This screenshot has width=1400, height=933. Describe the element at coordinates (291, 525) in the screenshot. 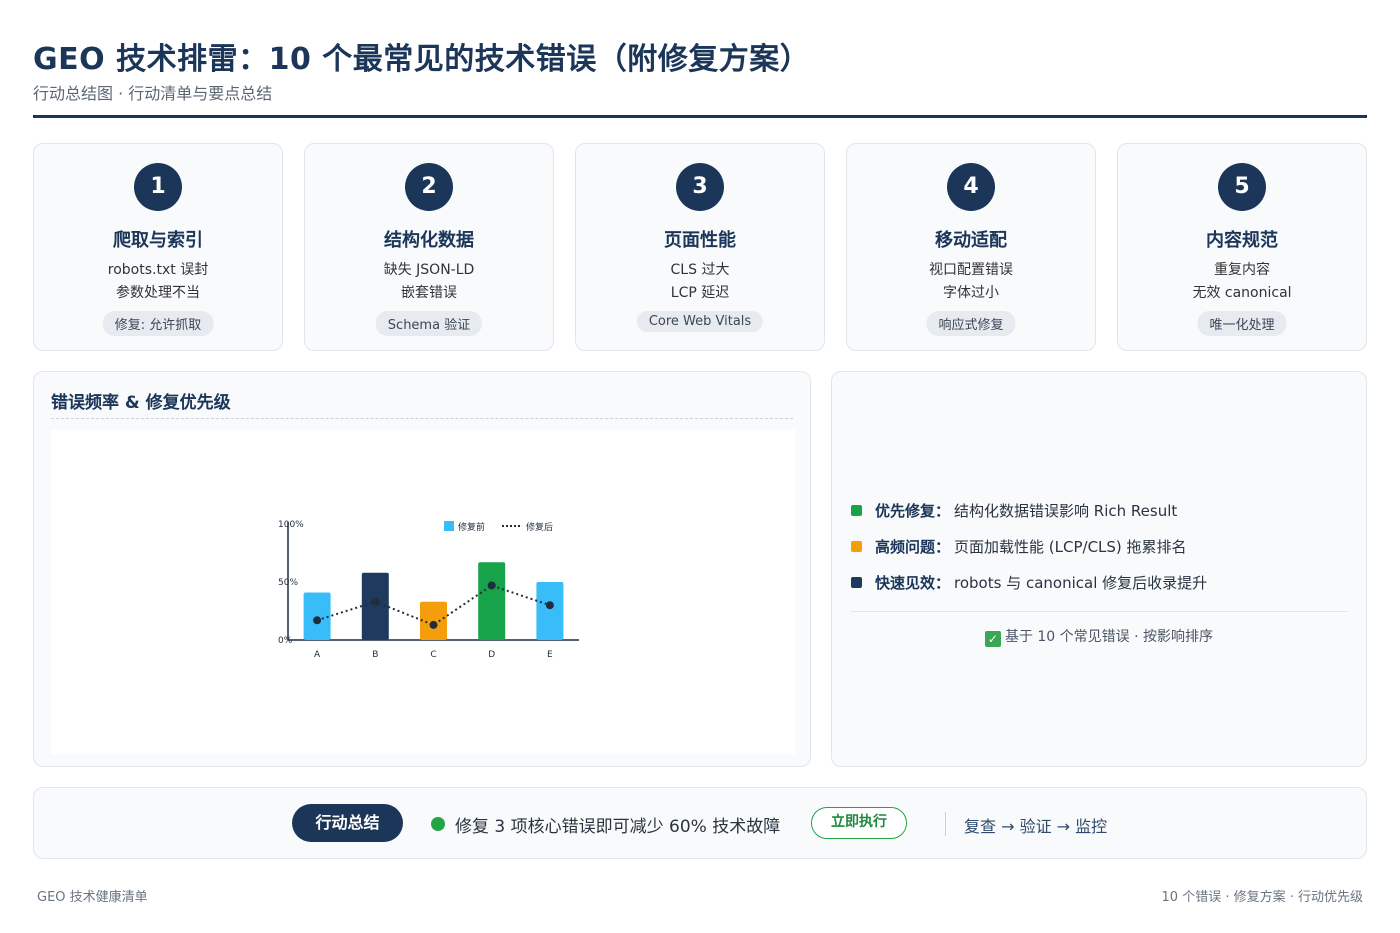

I see `y-tick-label: 100%` at that location.